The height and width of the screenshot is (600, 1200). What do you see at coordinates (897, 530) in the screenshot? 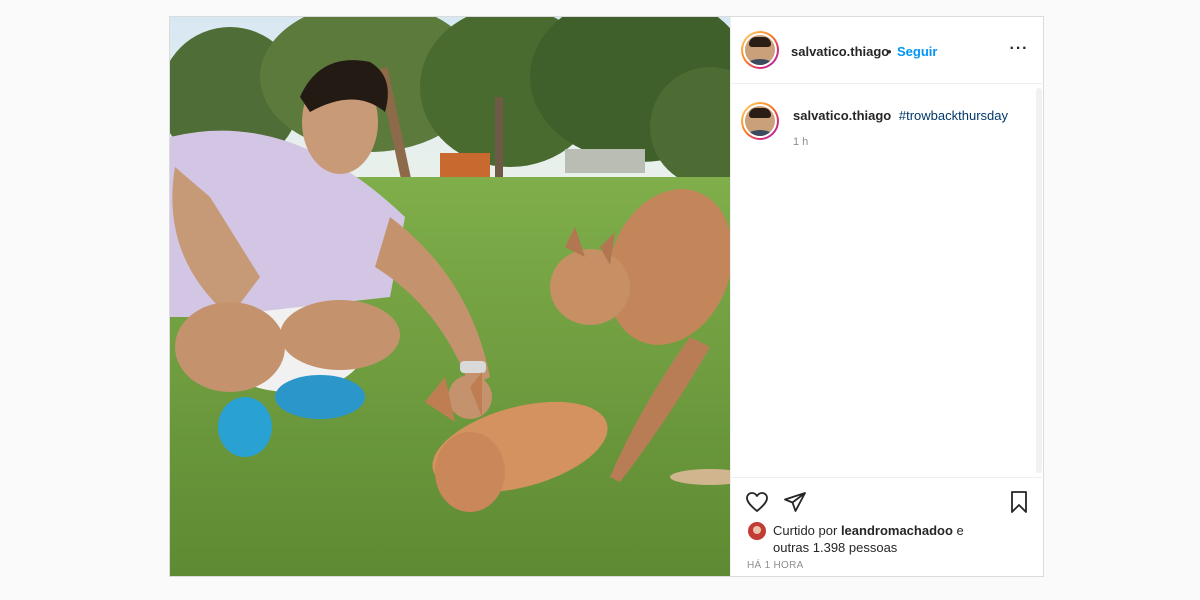
I see `liked-by-user: leandromachadoo` at bounding box center [897, 530].